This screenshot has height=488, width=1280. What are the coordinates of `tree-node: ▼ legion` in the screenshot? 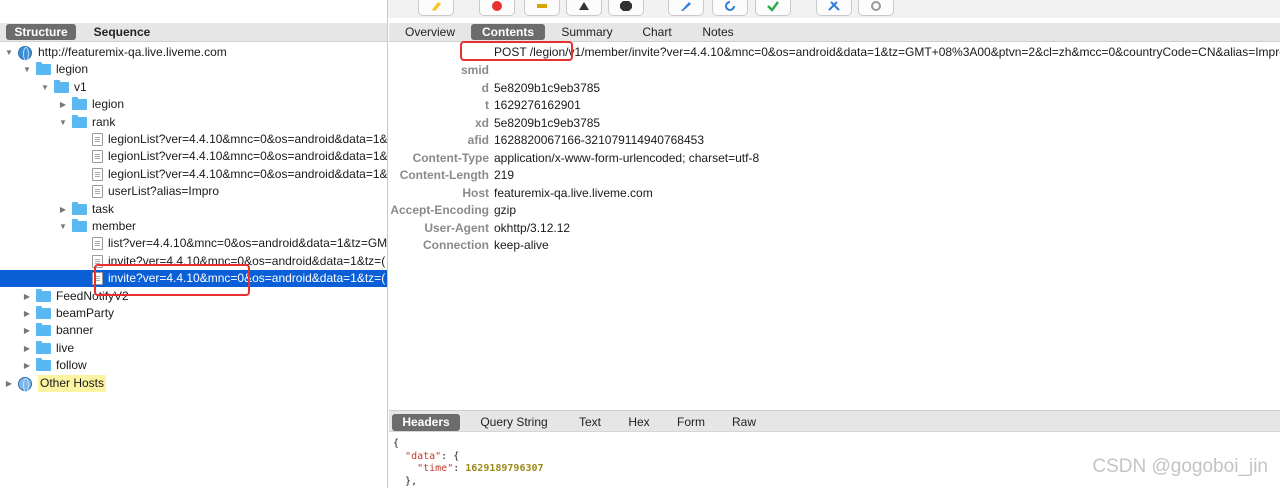 It's located at (193, 69).